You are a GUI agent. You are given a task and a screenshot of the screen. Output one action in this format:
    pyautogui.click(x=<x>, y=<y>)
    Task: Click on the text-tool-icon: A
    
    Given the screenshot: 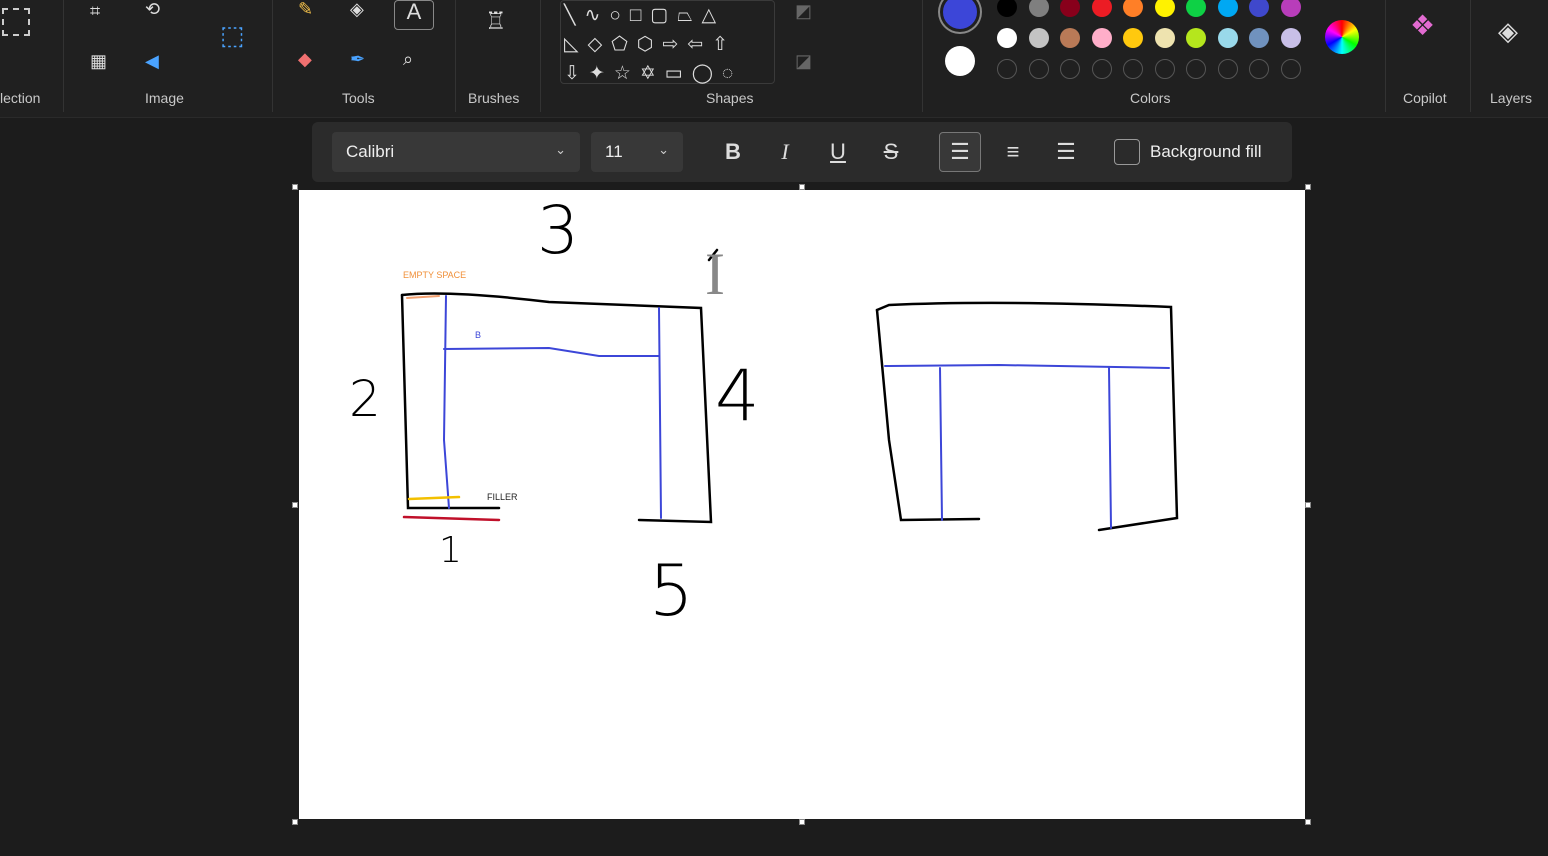 What is the action you would take?
    pyautogui.click(x=414, y=15)
    